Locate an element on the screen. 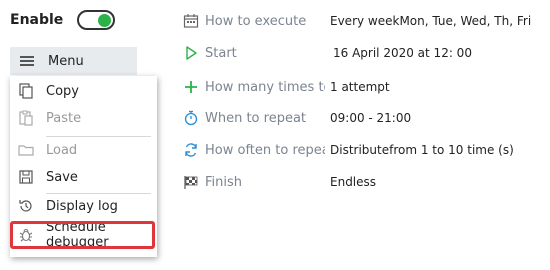 Image resolution: width=550 pixels, height=270 pixels. highlight-outline is located at coordinates (82, 235).